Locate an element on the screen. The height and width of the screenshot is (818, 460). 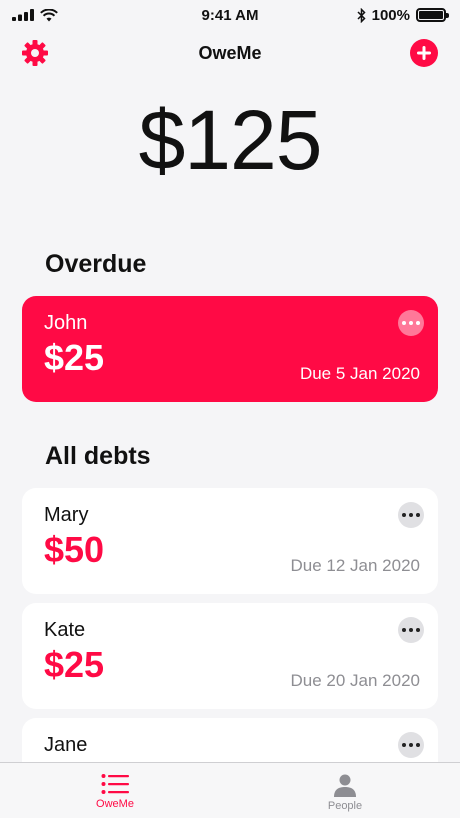
signal-icon is located at coordinates (23, 15).